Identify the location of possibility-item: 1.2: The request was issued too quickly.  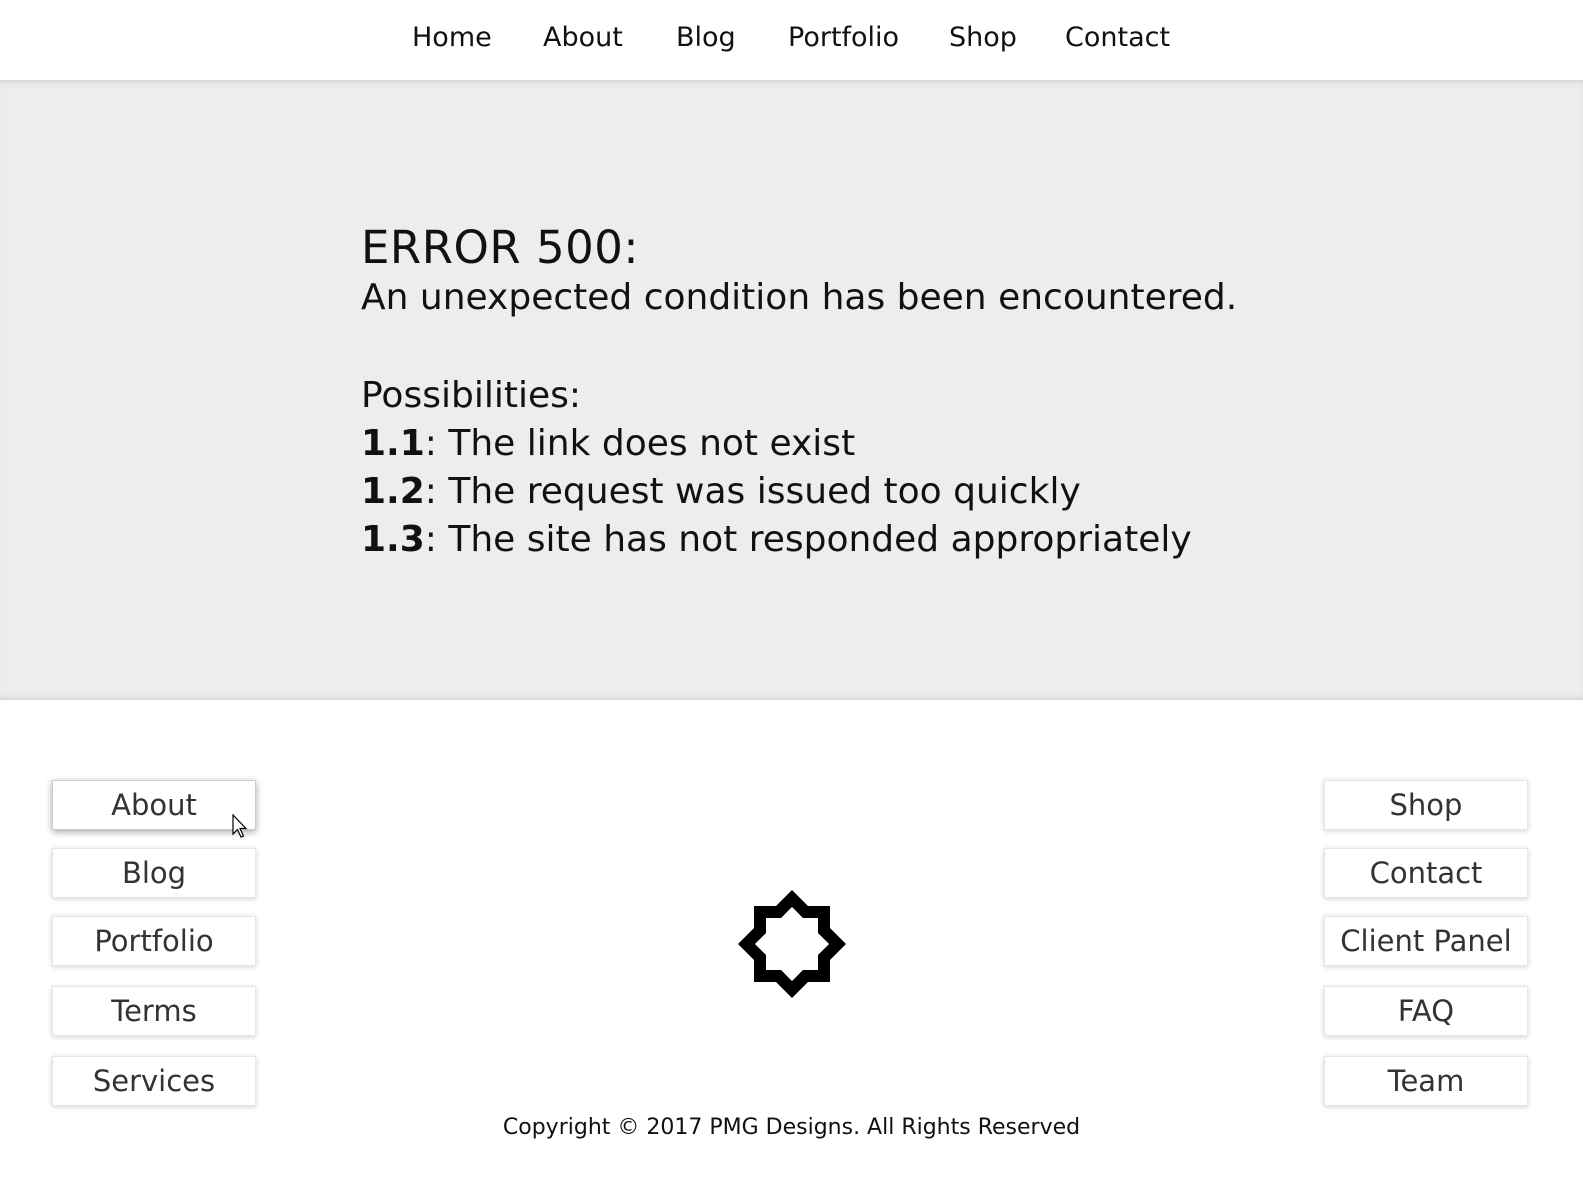
(861, 492).